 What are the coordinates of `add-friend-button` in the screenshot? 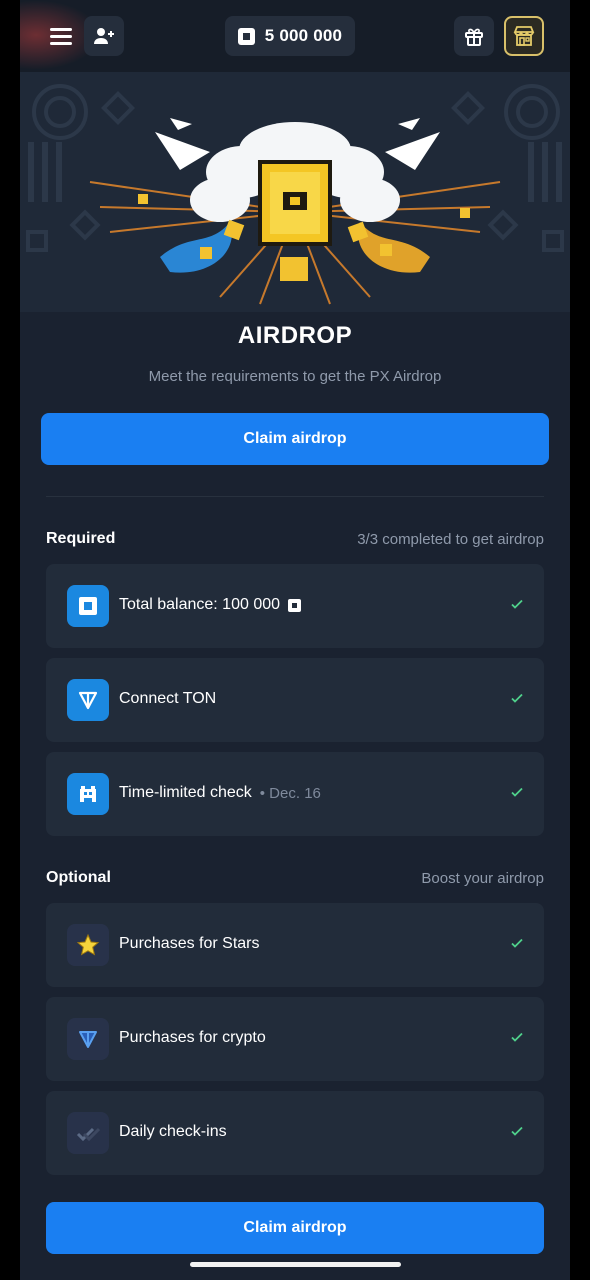 It's located at (104, 36).